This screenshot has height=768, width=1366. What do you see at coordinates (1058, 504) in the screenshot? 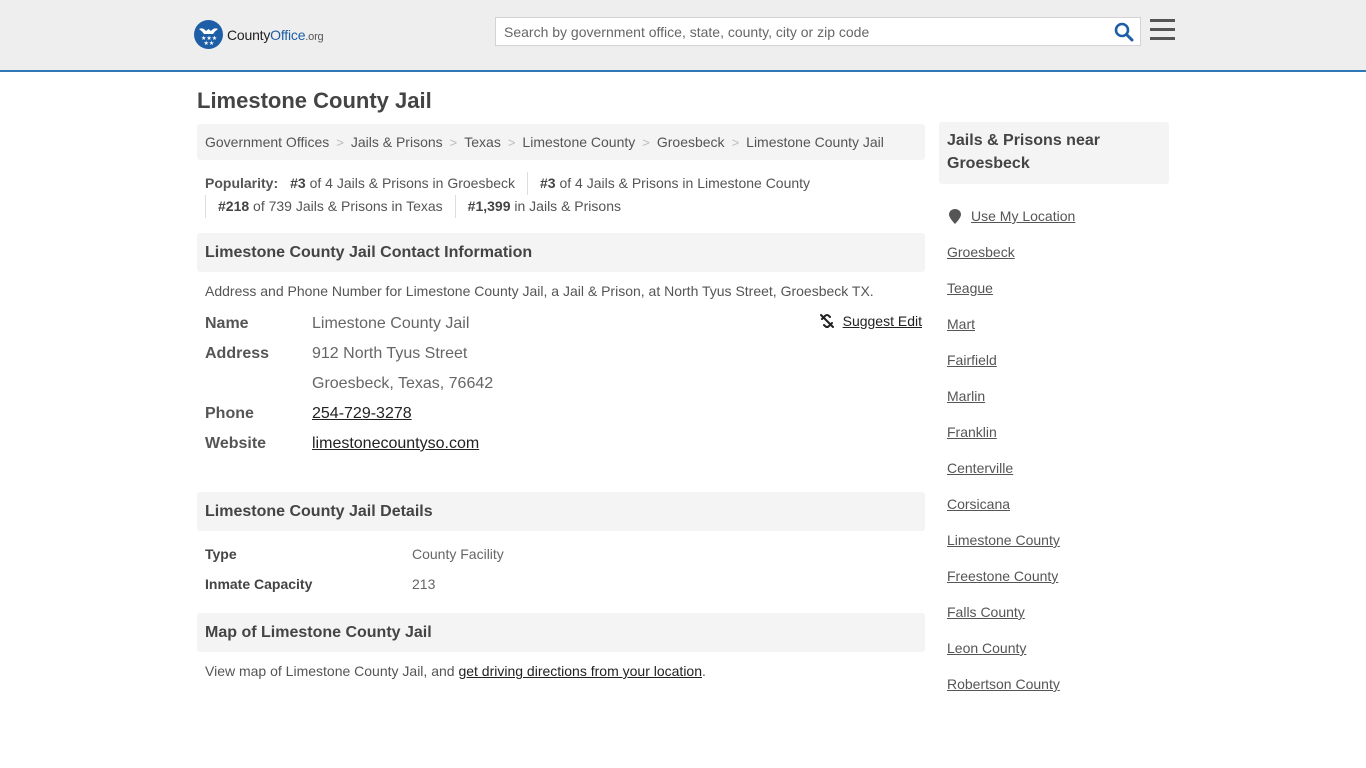
I see `sidebar-item: Corsicana` at bounding box center [1058, 504].